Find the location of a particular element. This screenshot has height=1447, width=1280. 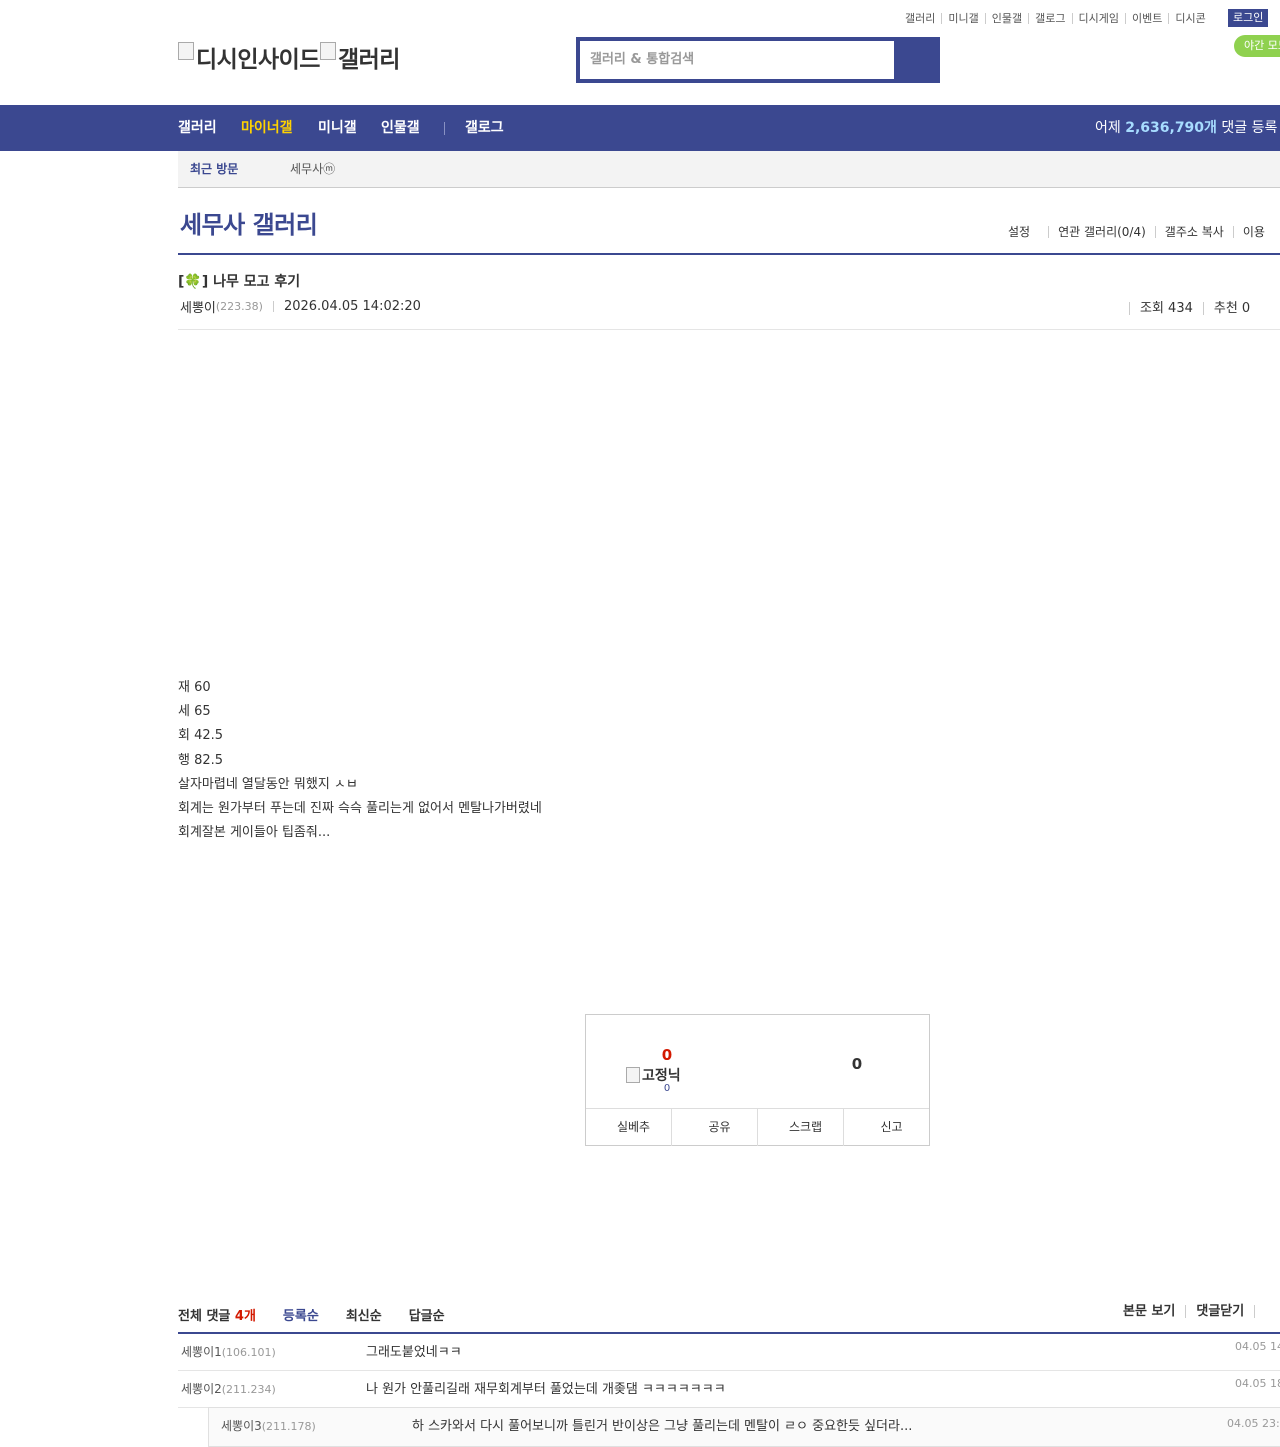

comment-author: 세뽕이2(211.234) is located at coordinates (228, 1389).